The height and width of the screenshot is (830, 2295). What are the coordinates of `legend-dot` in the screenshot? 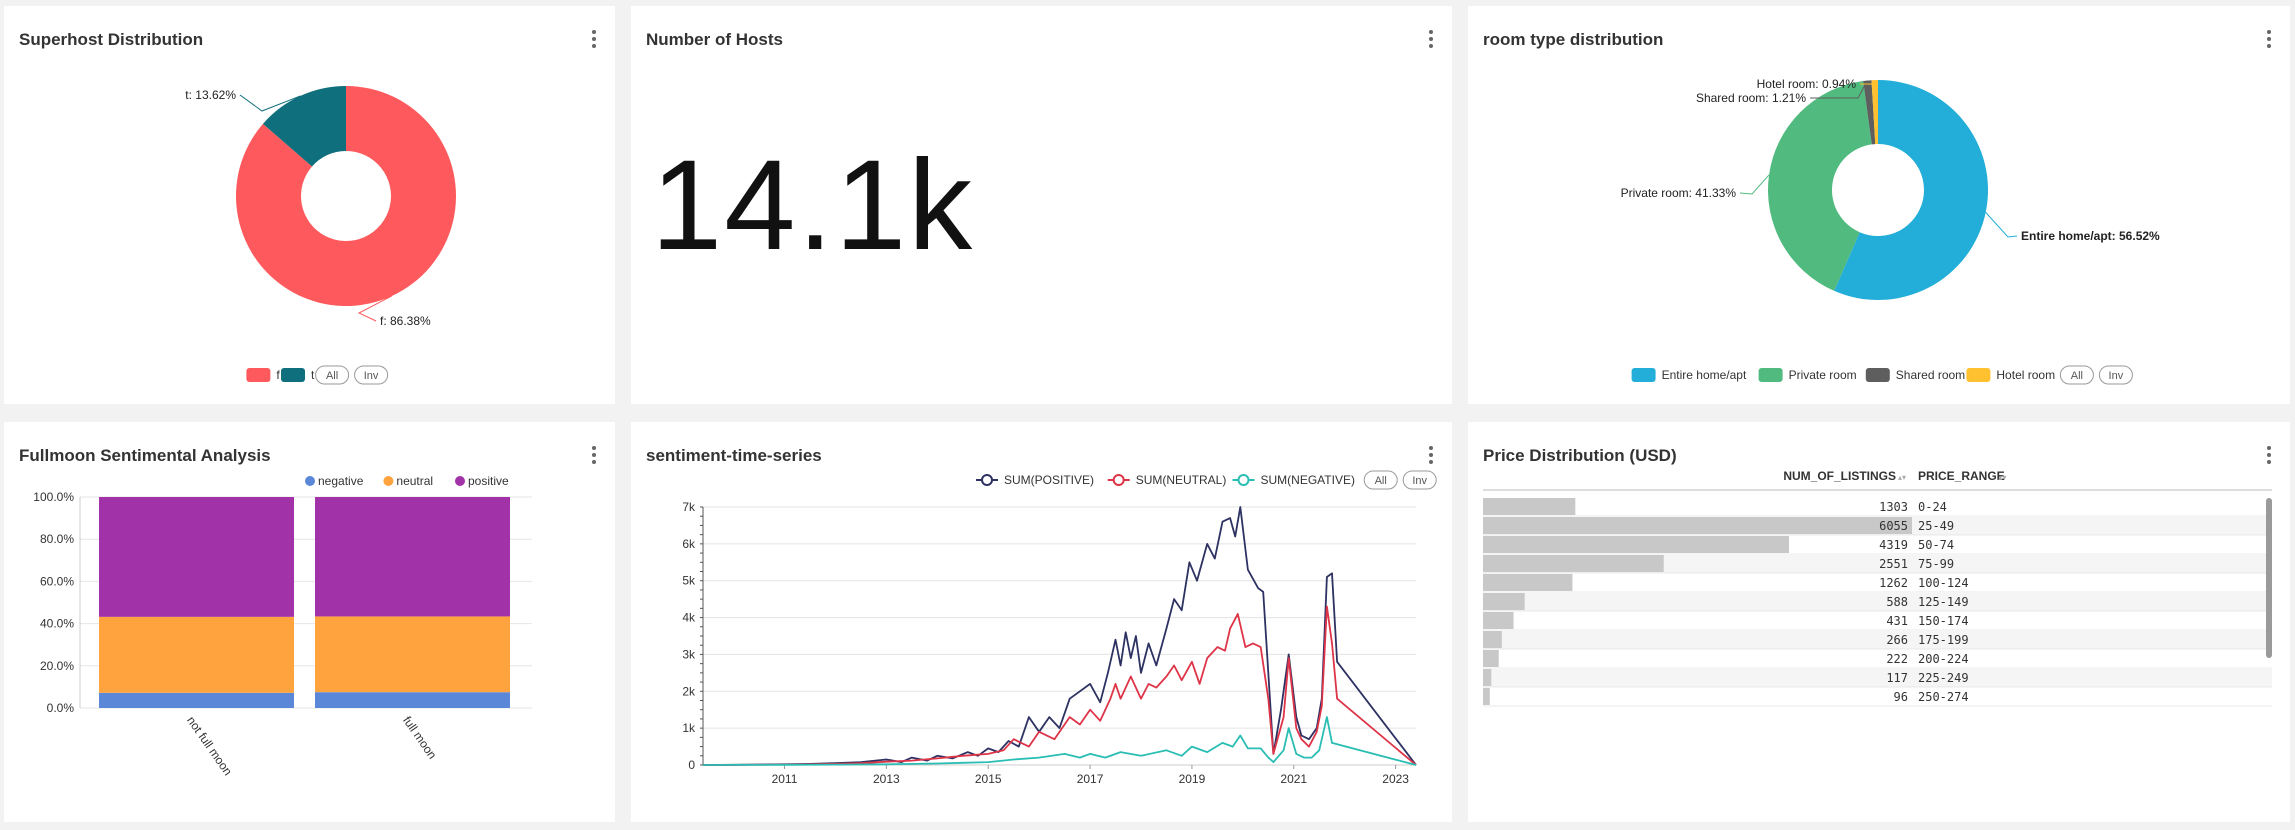 It's located at (310, 481).